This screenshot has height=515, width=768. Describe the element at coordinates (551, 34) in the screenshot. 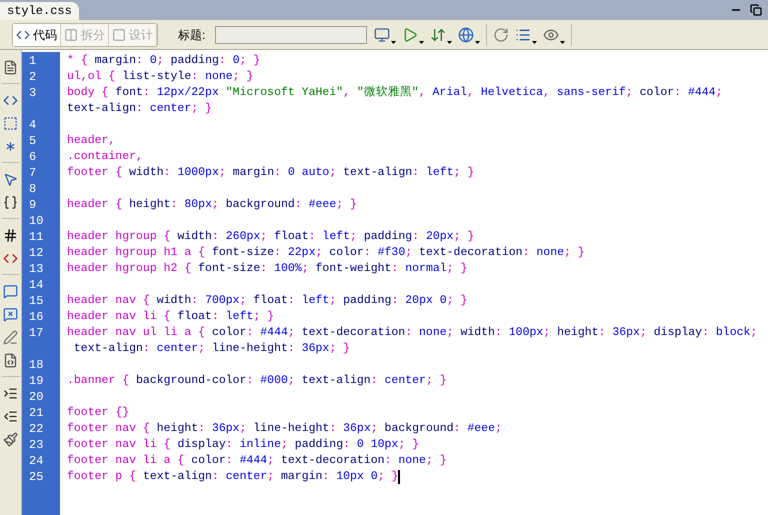

I see `eye-icon` at that location.